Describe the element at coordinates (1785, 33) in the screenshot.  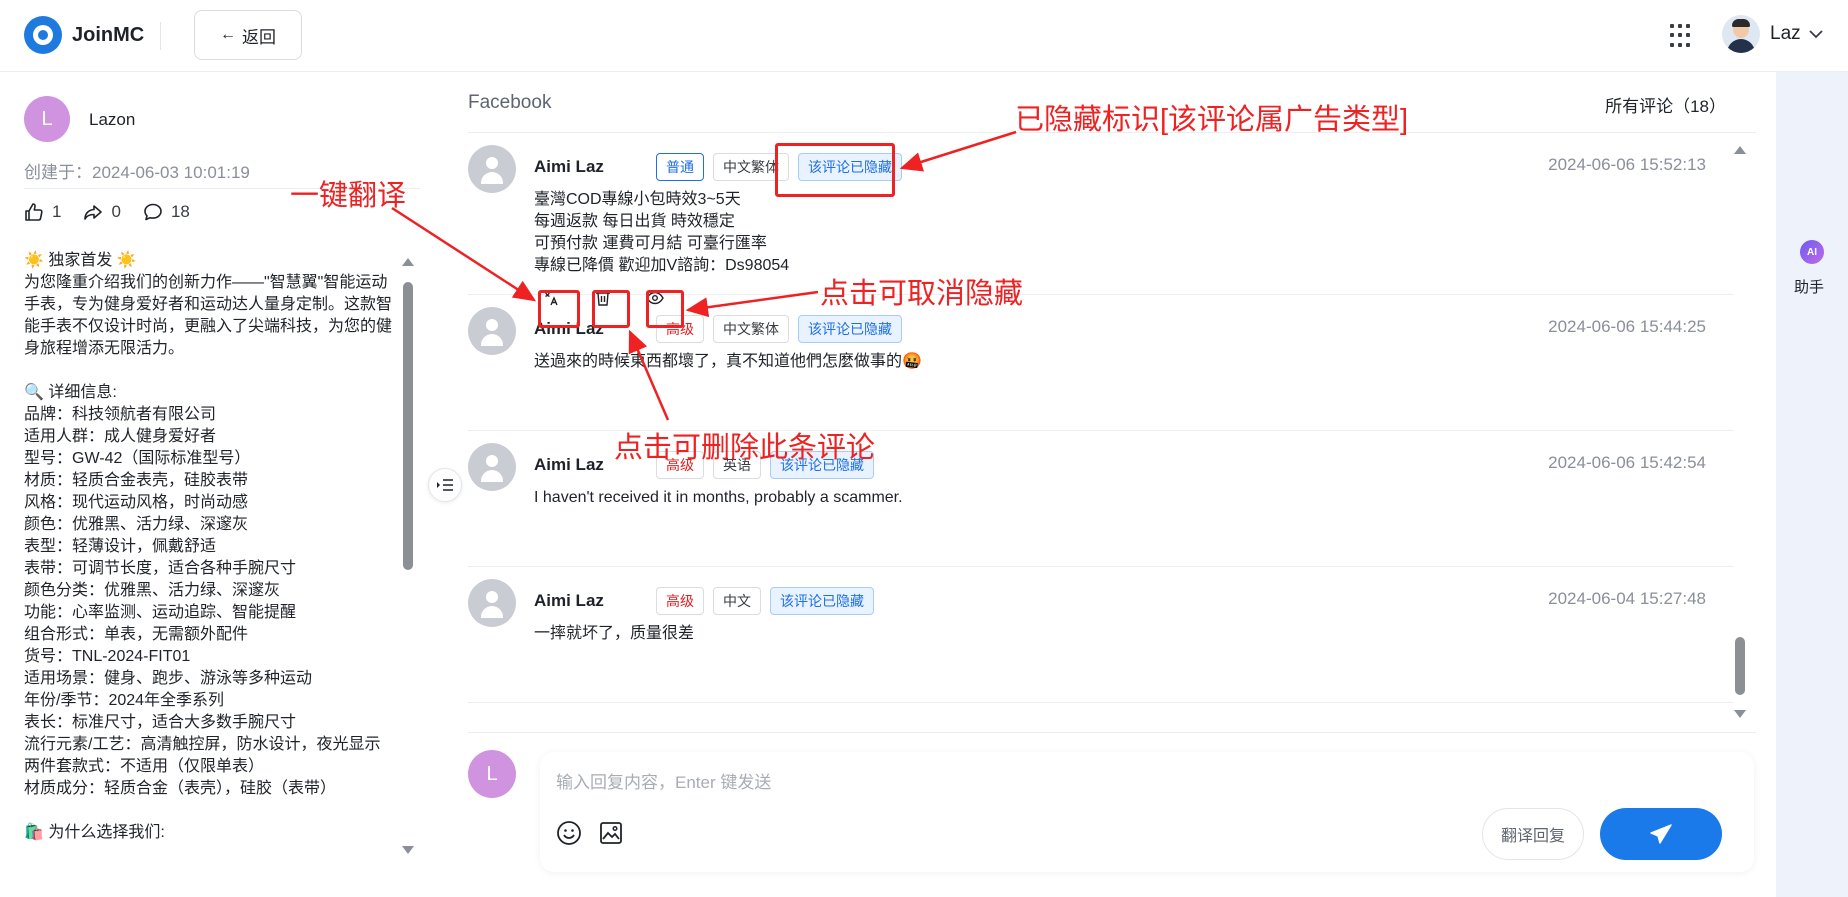
I see `user-name: Laz` at that location.